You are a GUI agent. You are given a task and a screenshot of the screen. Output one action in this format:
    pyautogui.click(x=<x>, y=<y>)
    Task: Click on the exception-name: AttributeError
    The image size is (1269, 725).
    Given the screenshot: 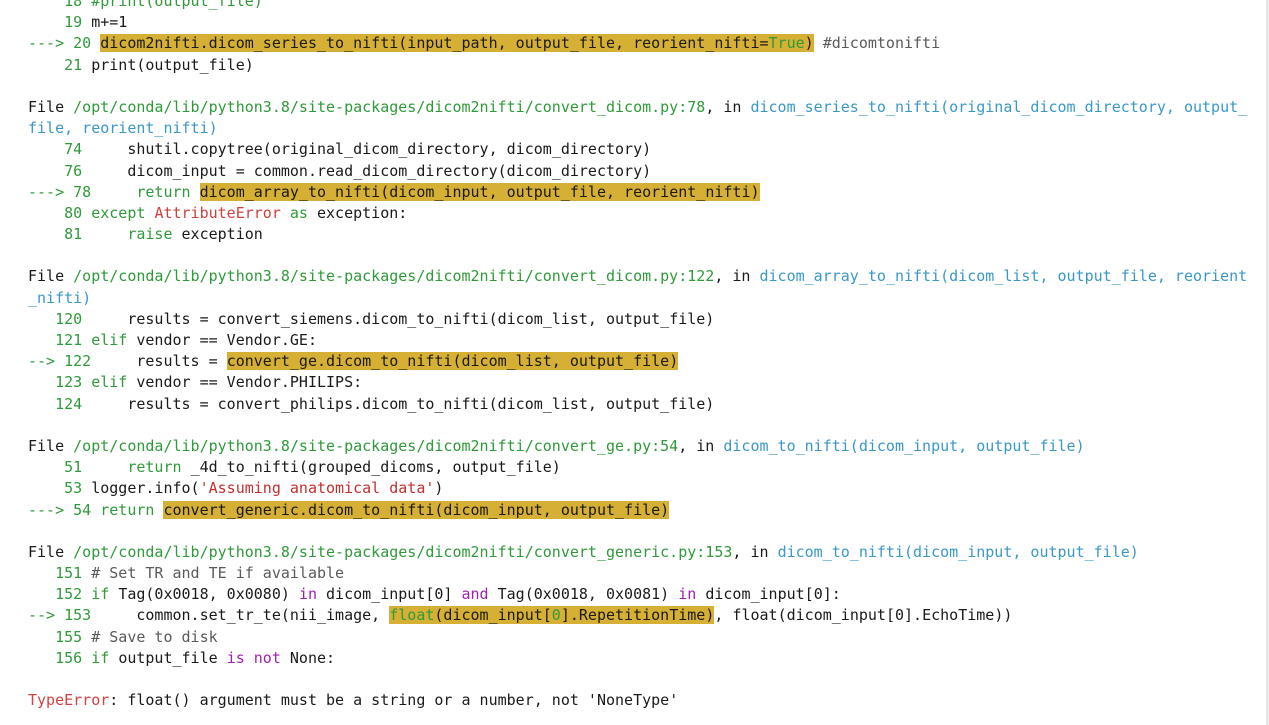 What is the action you would take?
    pyautogui.click(x=217, y=212)
    